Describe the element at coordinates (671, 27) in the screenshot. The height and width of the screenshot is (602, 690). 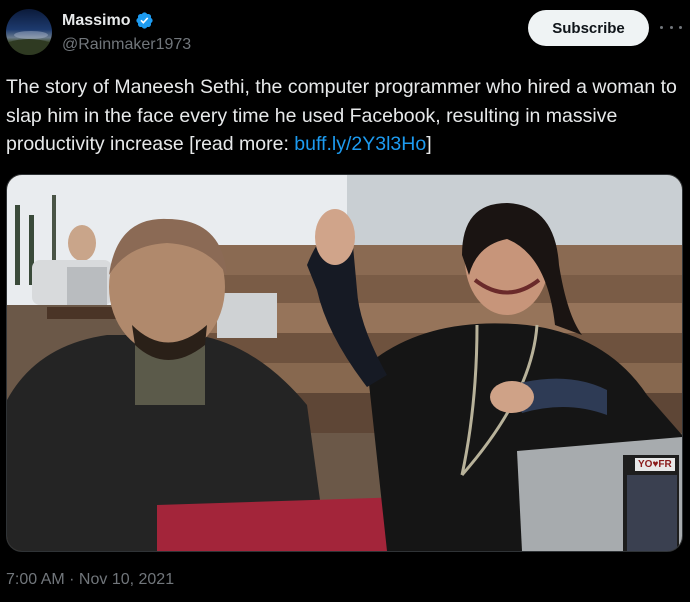
I see `more-options-icon` at that location.